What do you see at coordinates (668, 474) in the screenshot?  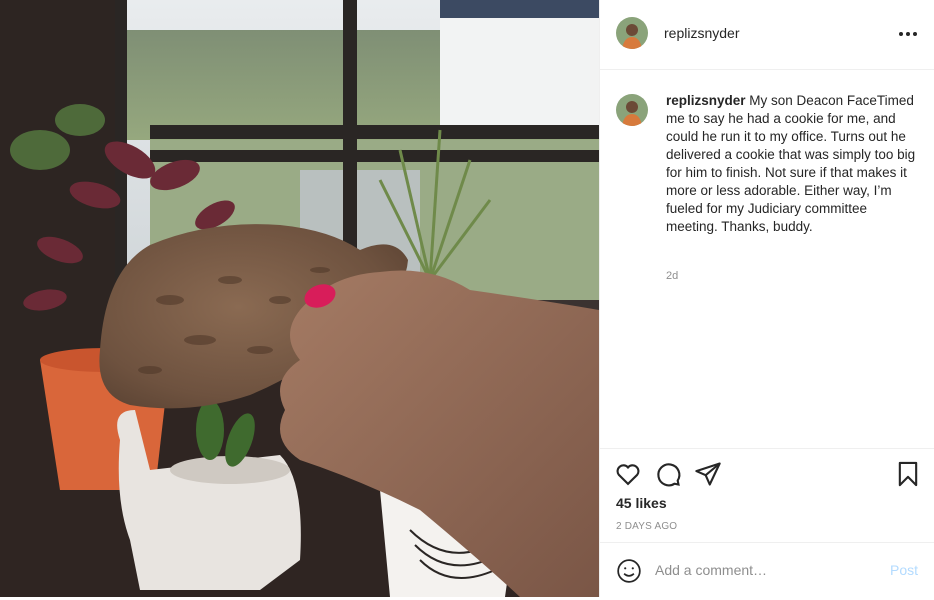 I see `comment-icon` at bounding box center [668, 474].